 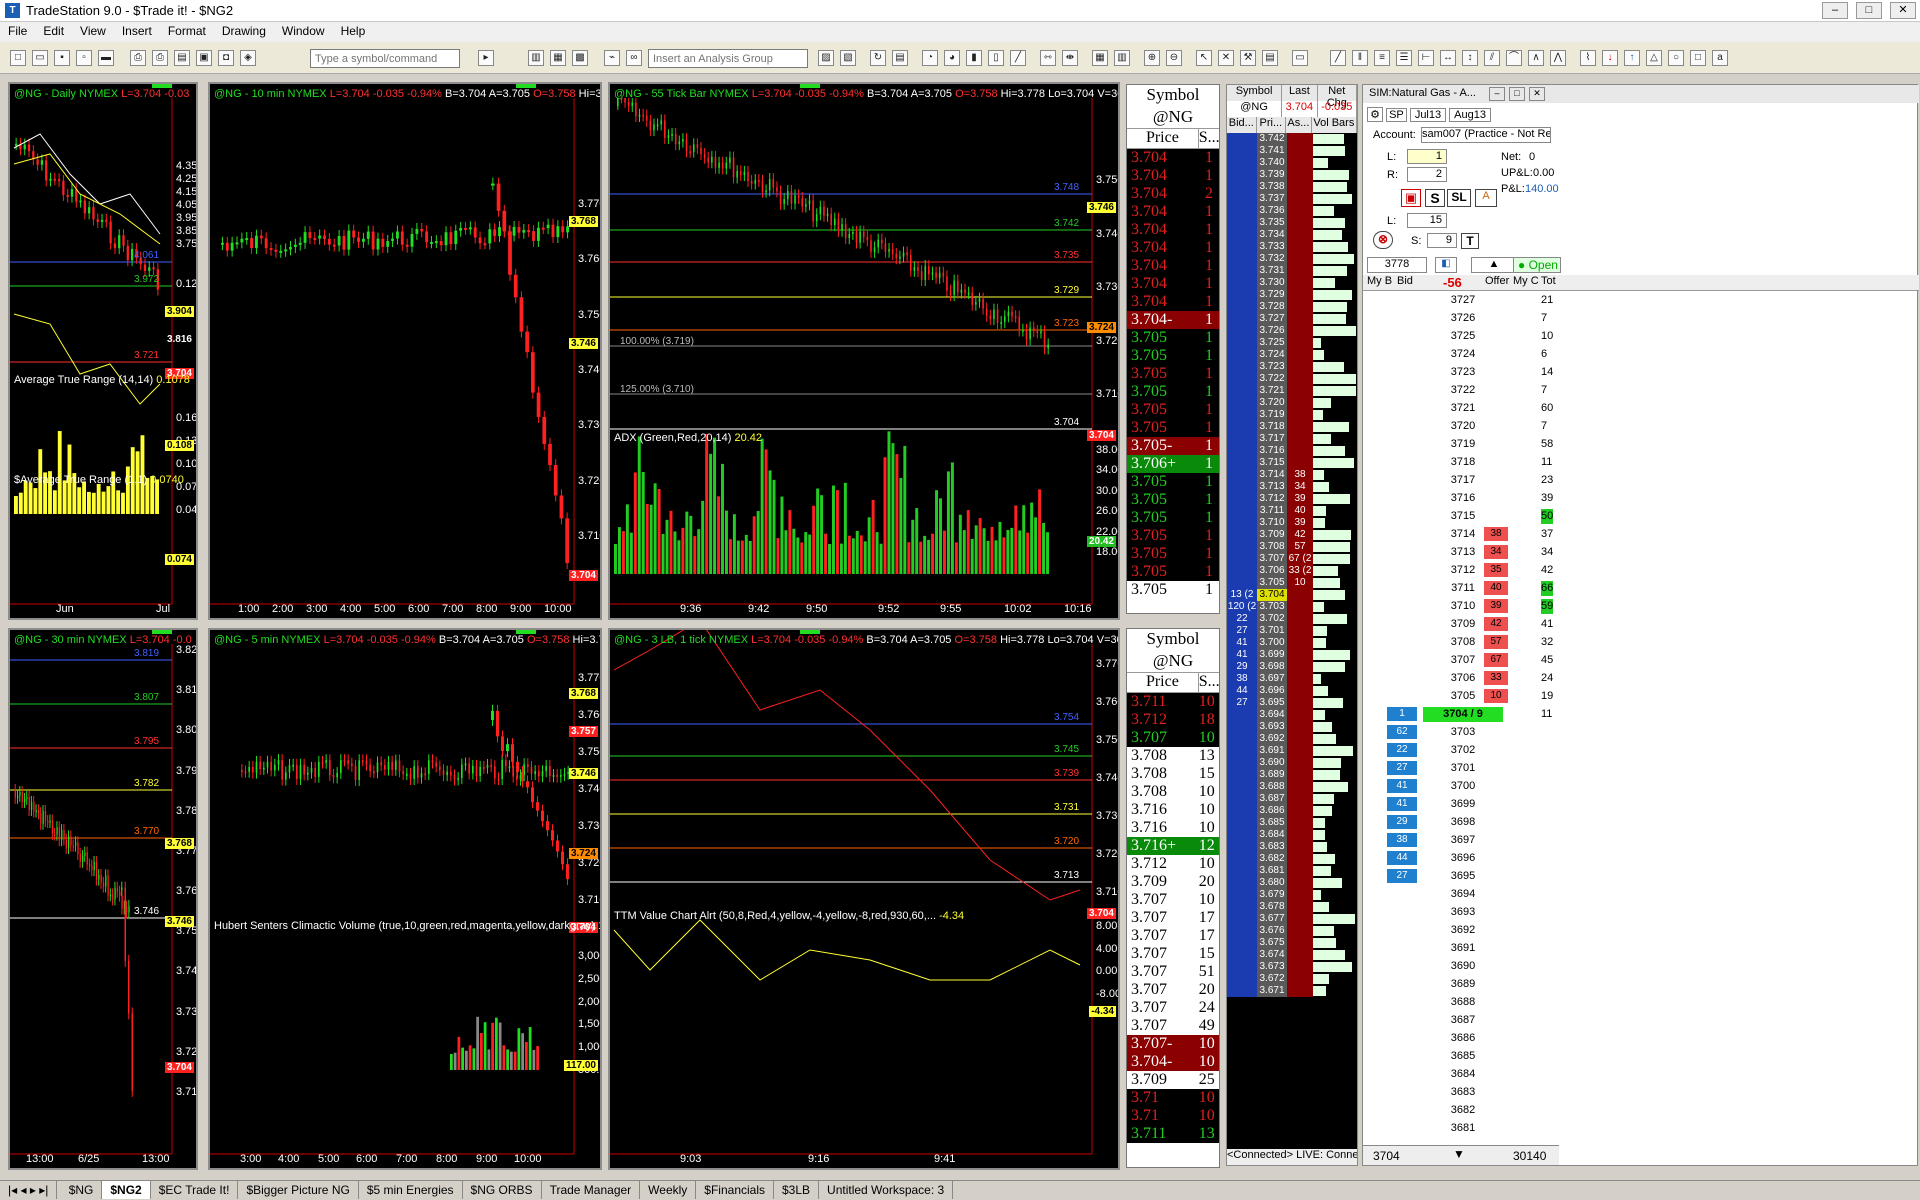 What do you see at coordinates (1272, 163) in the screenshot?
I see `matrix-cell: 3.740` at bounding box center [1272, 163].